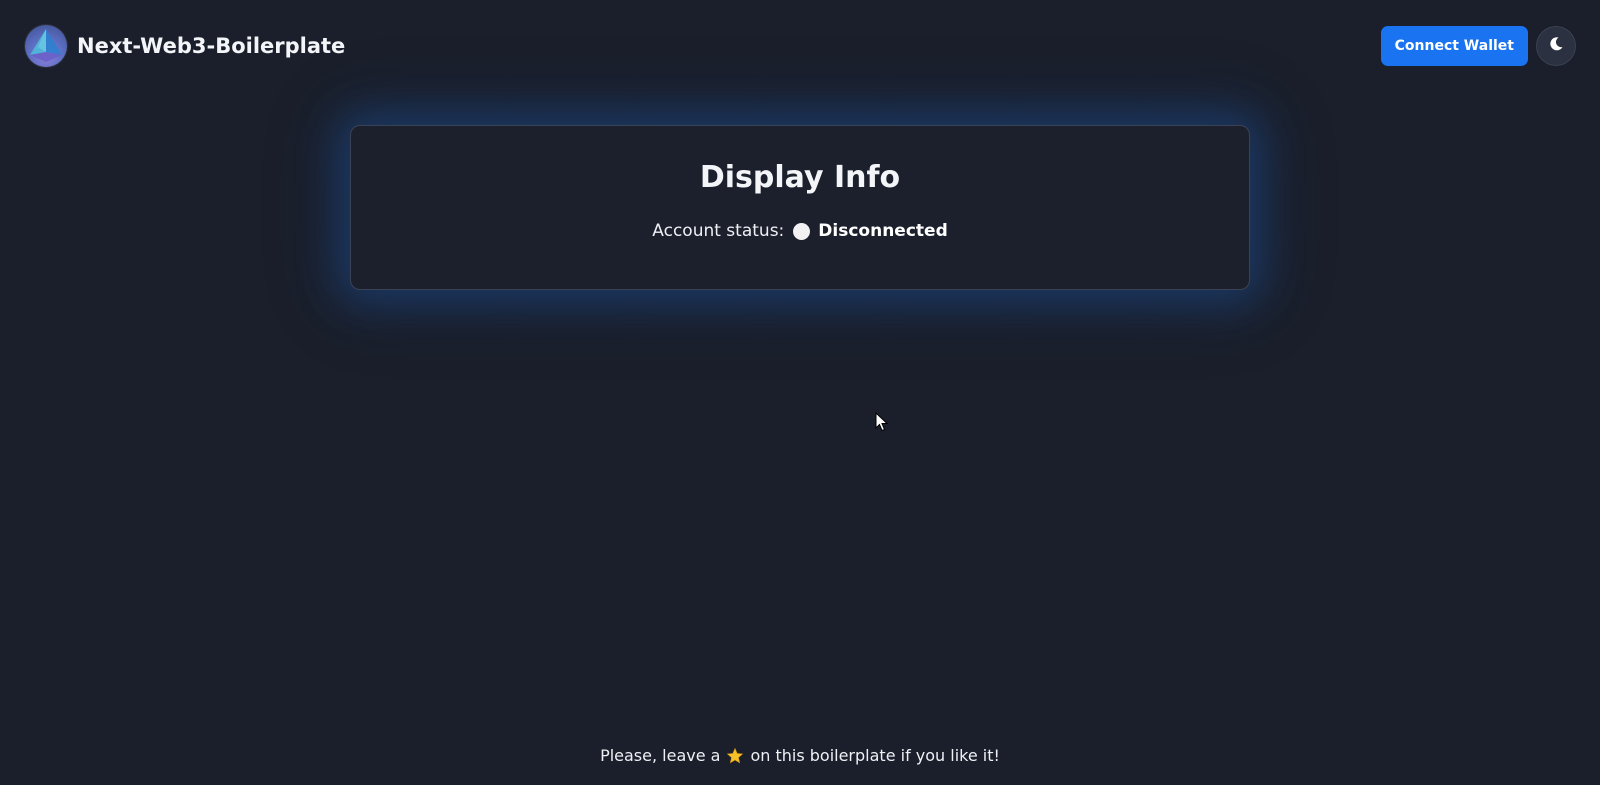  Describe the element at coordinates (211, 46) in the screenshot. I see `app-title: Next-Web3-Boilerplate` at that location.